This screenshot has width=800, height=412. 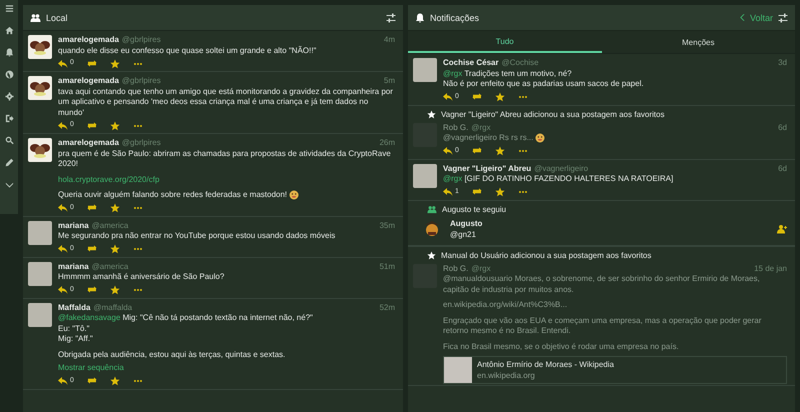 What do you see at coordinates (225, 159) in the screenshot?
I see `post-text: pra quem é de São Paulo: abriram as chamadas para propostas de atividades da CryptoRave 2020!` at bounding box center [225, 159].